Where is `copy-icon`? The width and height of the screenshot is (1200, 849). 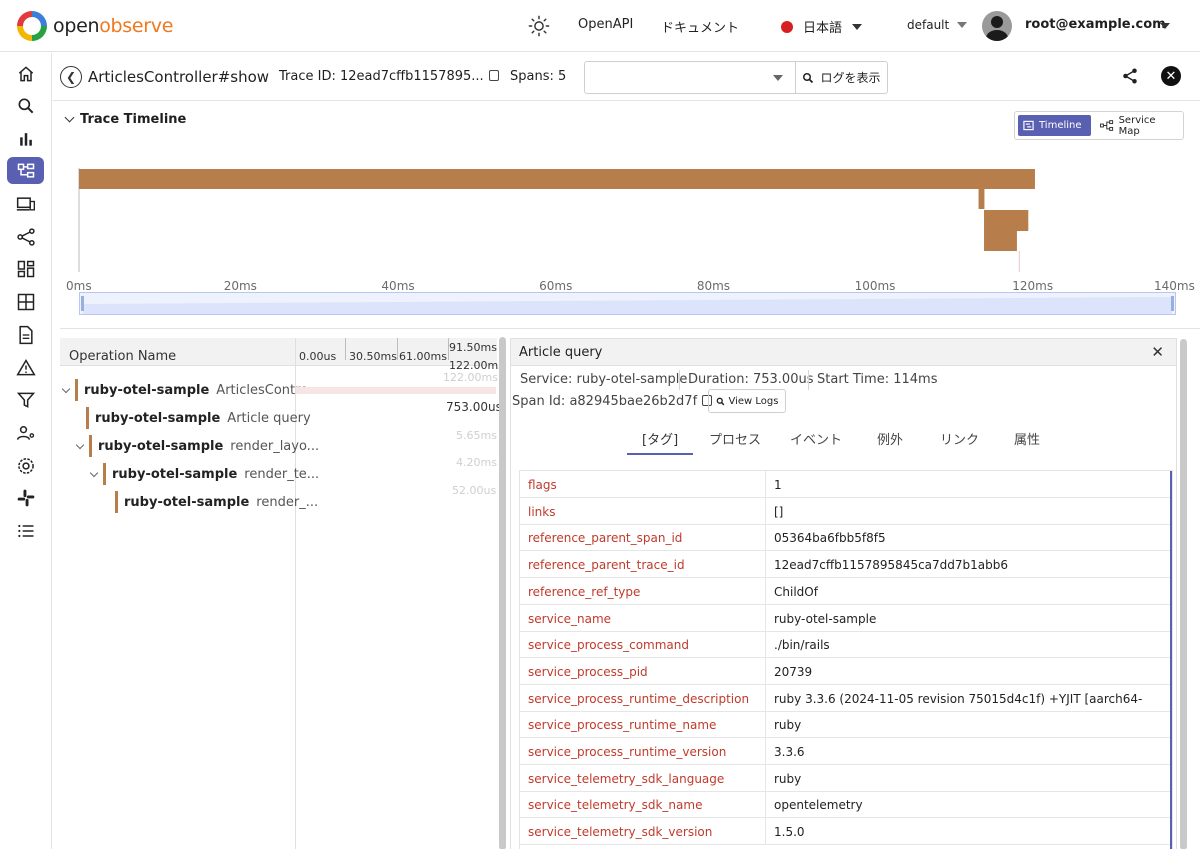
copy-icon is located at coordinates (493, 75).